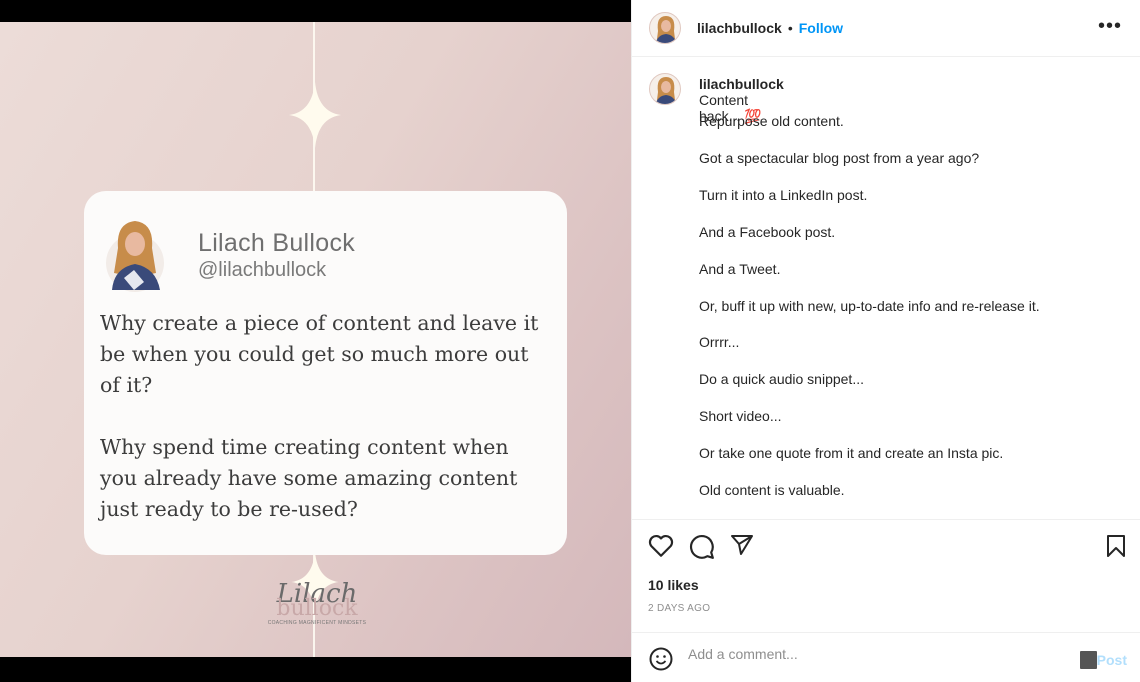  I want to click on caption-line: Turn it into a LinkedIn post., so click(783, 194).